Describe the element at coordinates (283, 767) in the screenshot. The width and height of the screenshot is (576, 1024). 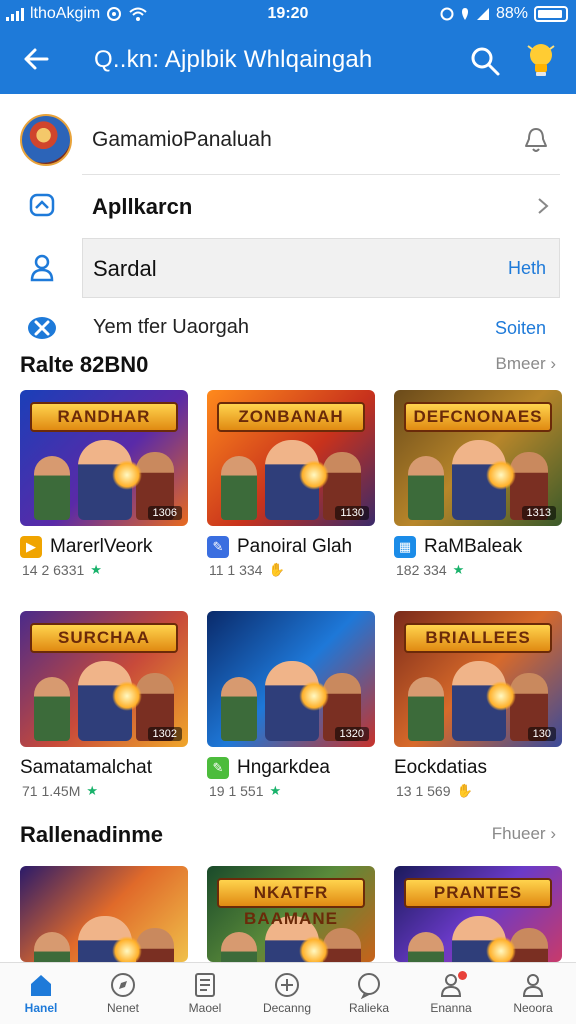
I see `game-title: Hngarkdea` at that location.